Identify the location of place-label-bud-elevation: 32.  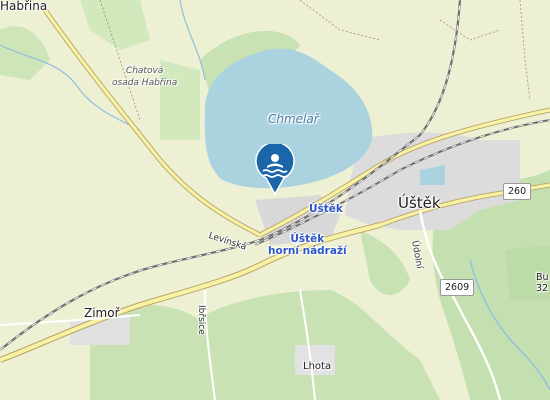
(542, 288).